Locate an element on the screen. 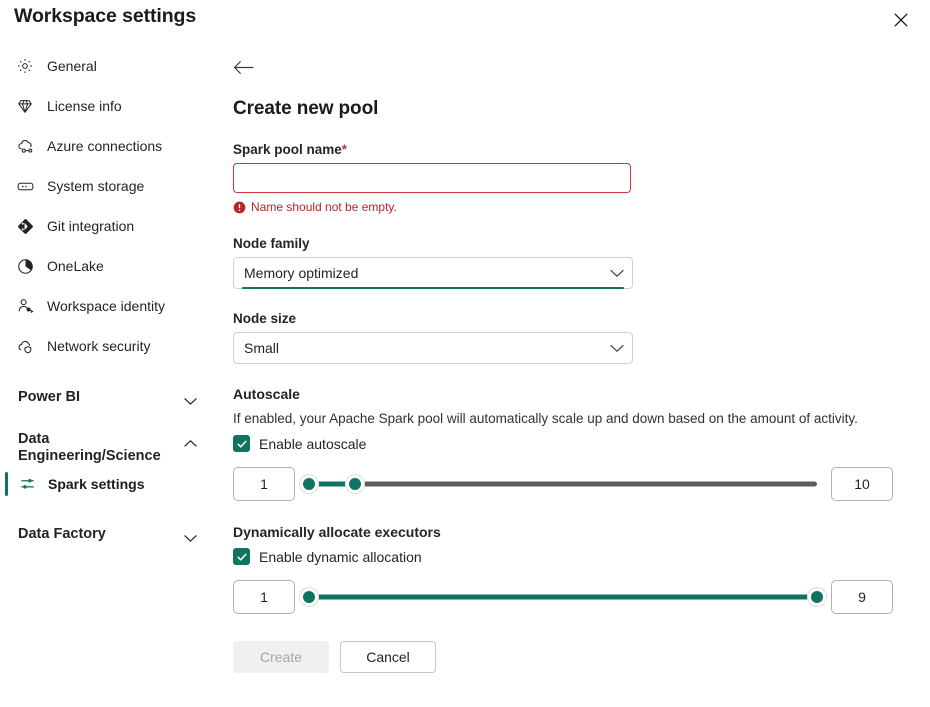 This screenshot has width=930, height=707. autoscale-min-thumb is located at coordinates (309, 484).